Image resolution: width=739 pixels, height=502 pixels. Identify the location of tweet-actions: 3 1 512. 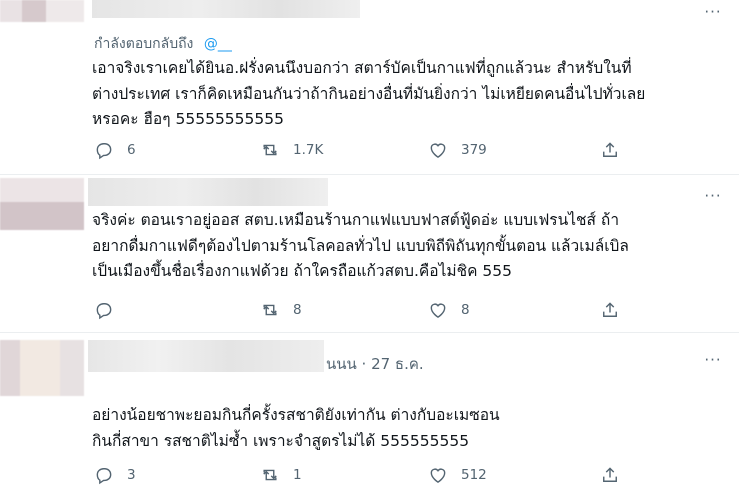
(362, 475).